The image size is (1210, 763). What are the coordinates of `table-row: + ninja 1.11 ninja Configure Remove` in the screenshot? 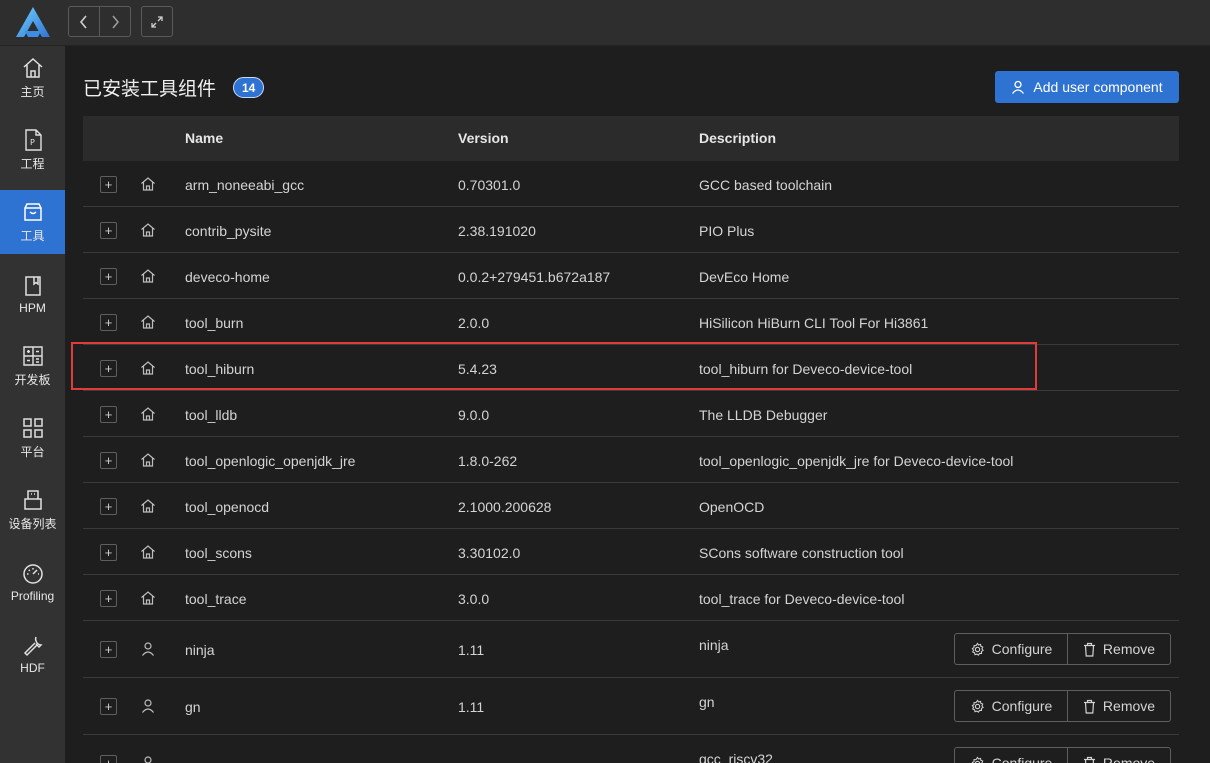 It's located at (631, 649).